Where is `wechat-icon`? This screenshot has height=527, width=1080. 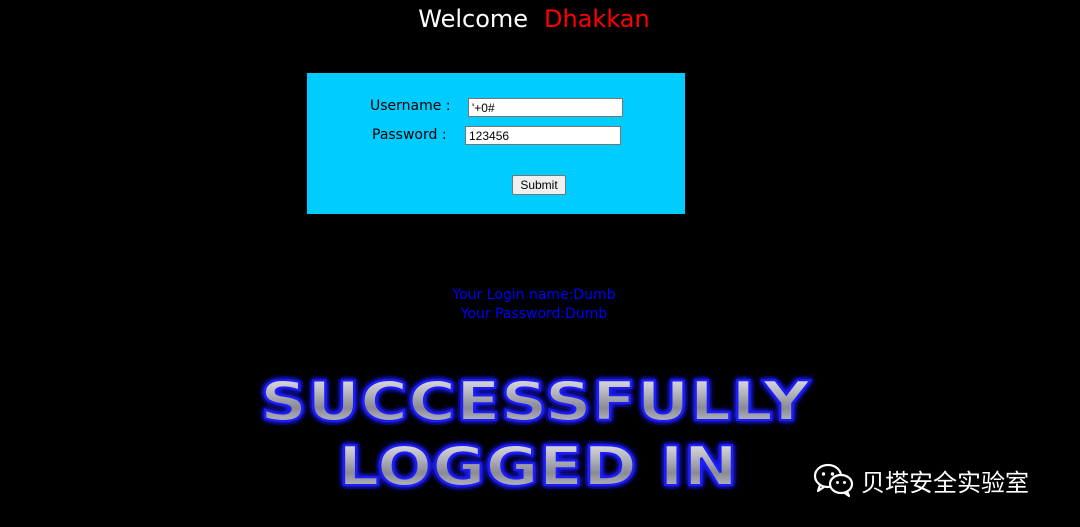 wechat-icon is located at coordinates (833, 480).